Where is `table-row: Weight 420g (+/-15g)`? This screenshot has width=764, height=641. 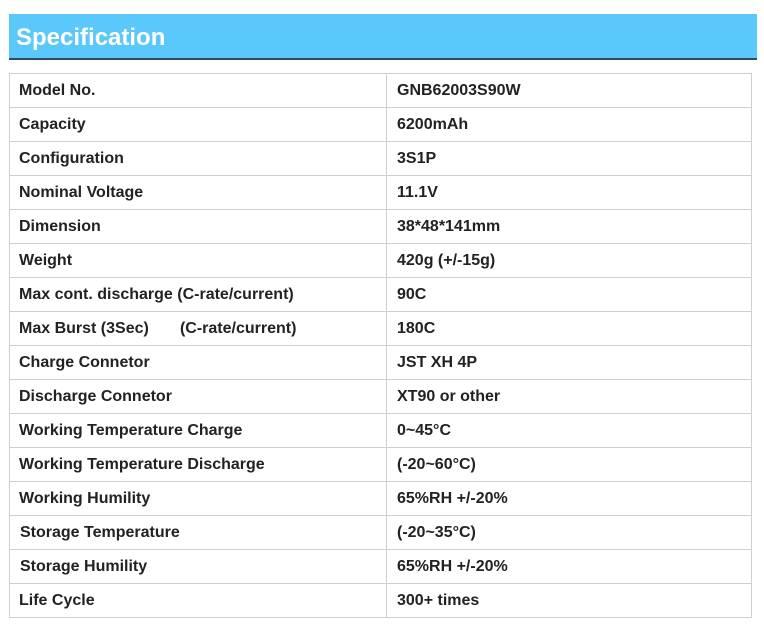 table-row: Weight 420g (+/-15g) is located at coordinates (380, 260).